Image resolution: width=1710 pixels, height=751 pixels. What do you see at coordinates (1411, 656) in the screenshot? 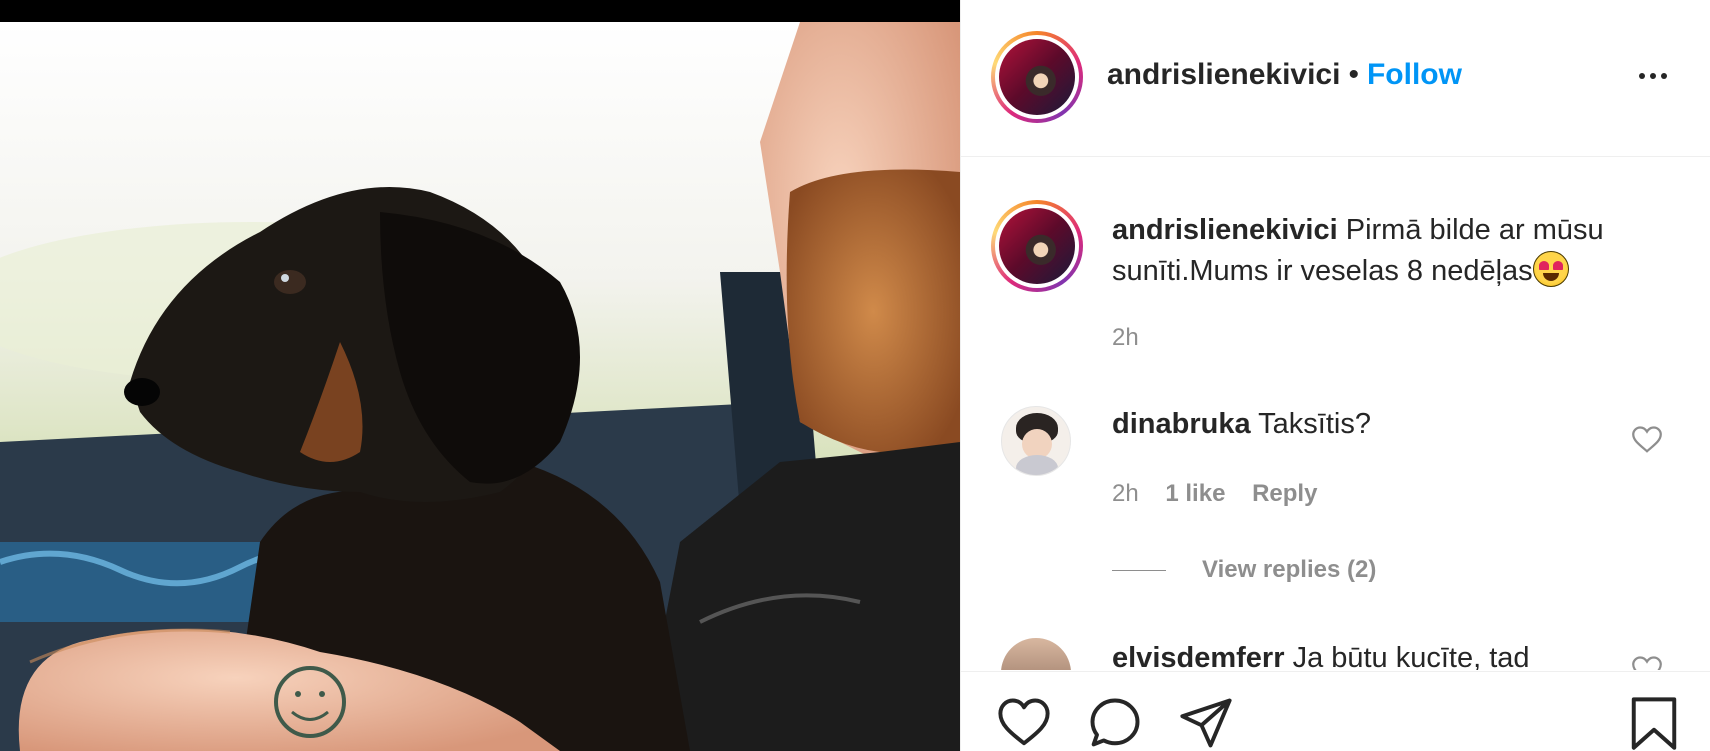
I see `comment-text: Ja būtu kucīte, tad` at bounding box center [1411, 656].